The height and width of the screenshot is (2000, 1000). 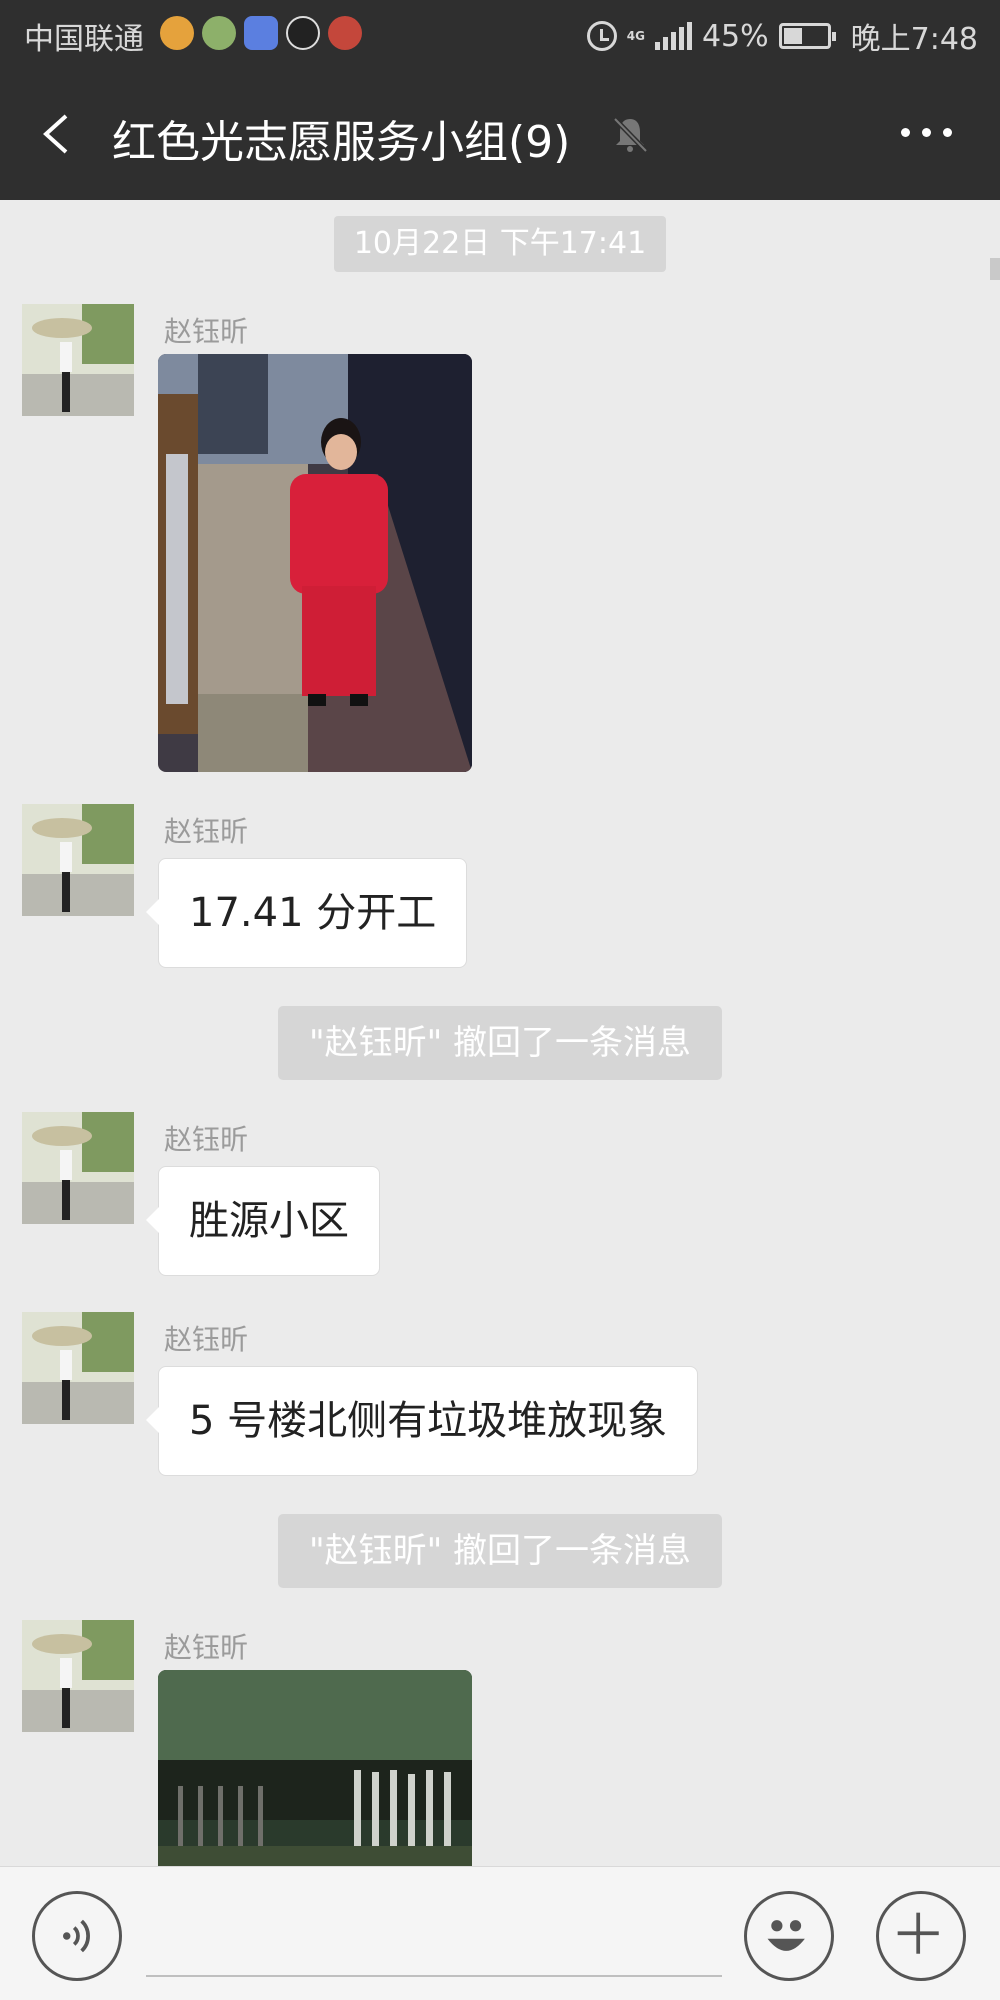 I want to click on scrollbar, so click(x=995, y=269).